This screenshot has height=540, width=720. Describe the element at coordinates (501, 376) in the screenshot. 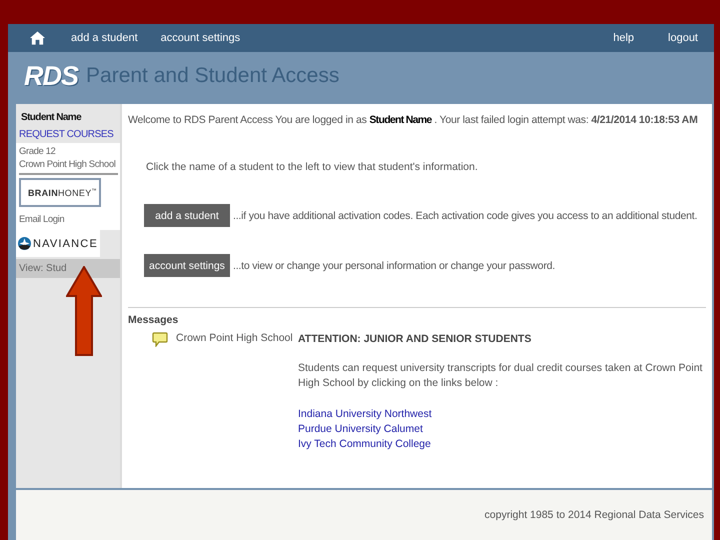

I see `message-body: Students can request university transcripts for dual credit courses taken at Crown Point High School by clicking on the links below :` at that location.